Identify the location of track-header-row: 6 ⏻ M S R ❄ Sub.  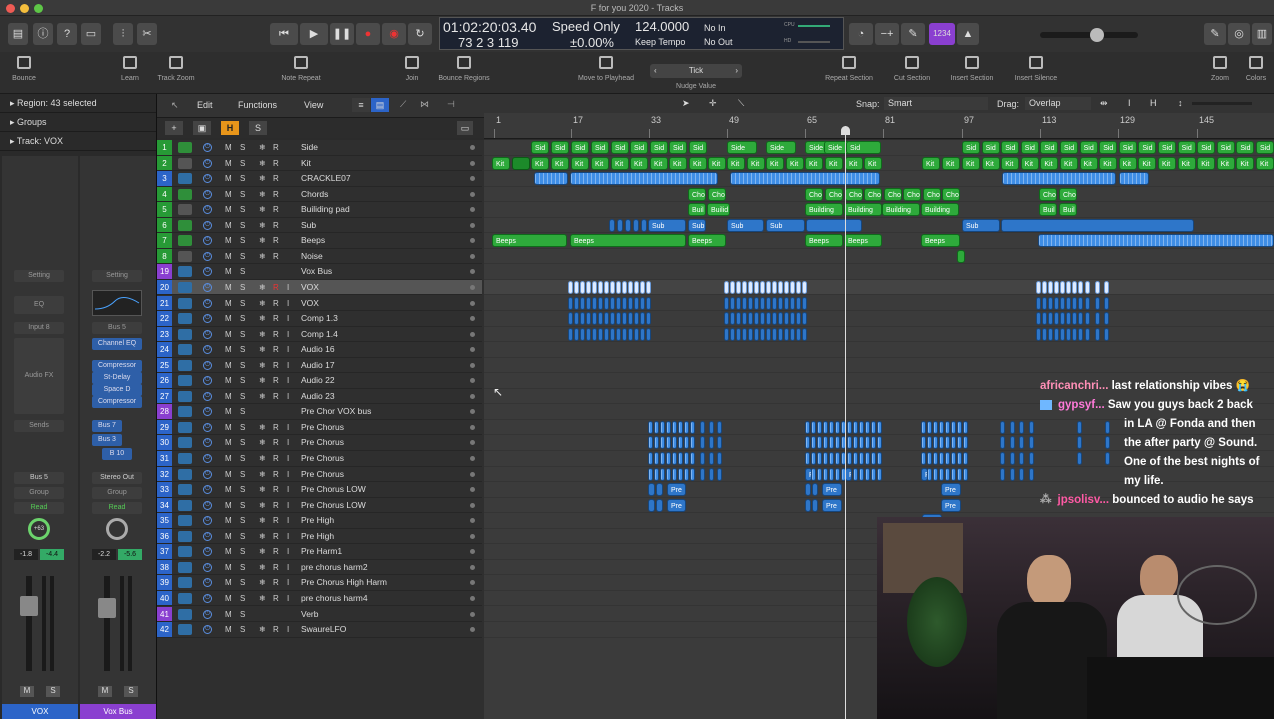
(319, 225).